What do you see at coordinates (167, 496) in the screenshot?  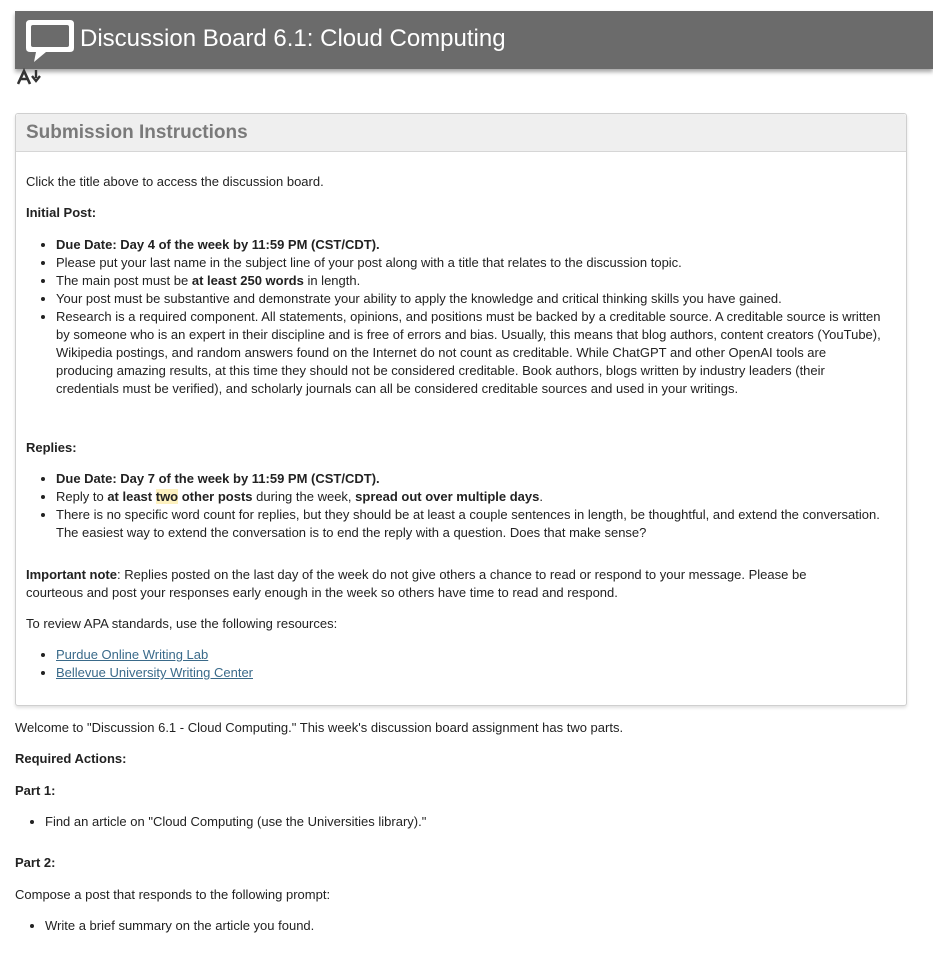 I see `highlight-two: two` at bounding box center [167, 496].